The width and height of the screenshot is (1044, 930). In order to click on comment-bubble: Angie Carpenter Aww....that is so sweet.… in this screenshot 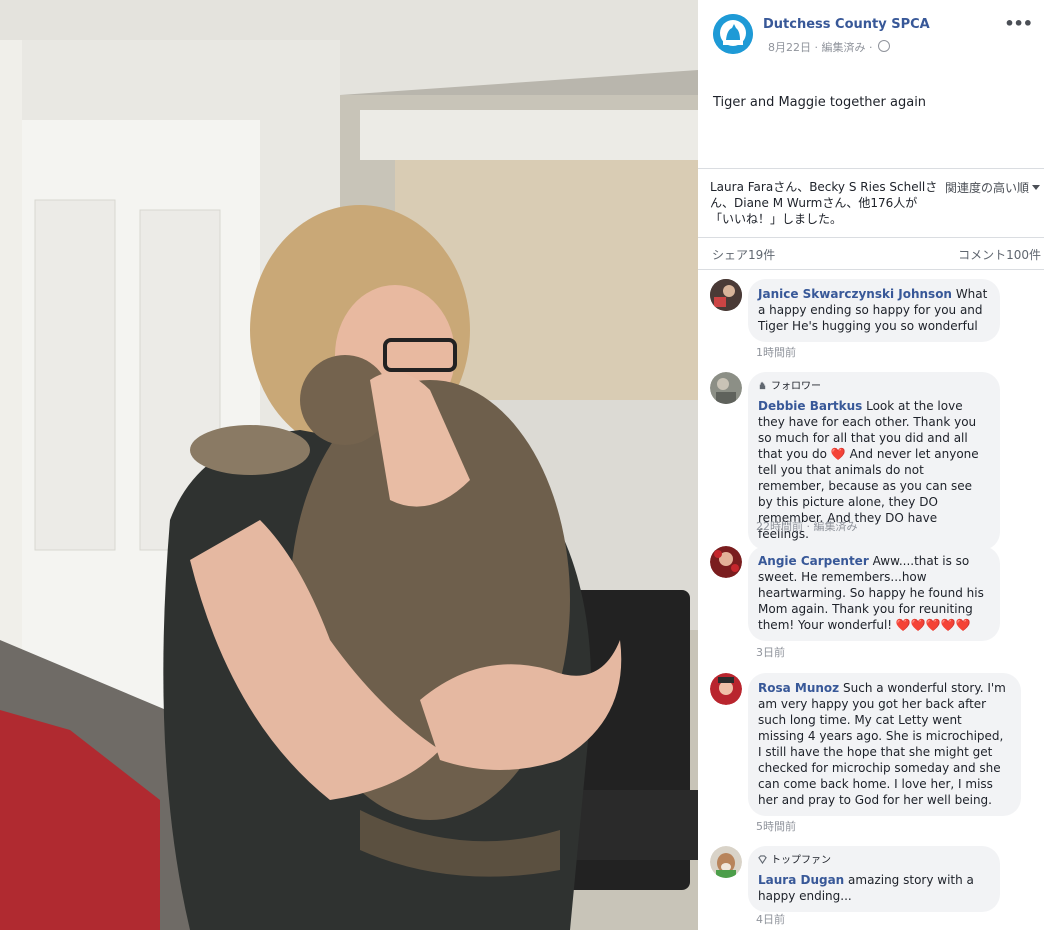, I will do `click(874, 593)`.